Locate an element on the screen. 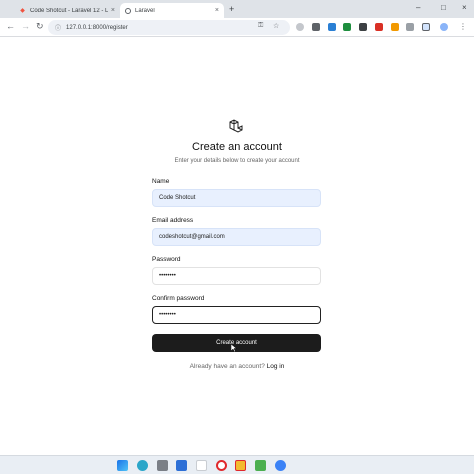  laravel-favicon-icon: ◆ is located at coordinates (22, 11).